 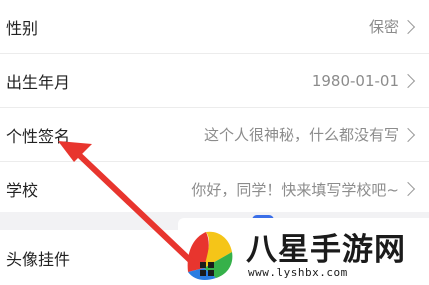 I want to click on row-value: 保密, so click(x=383, y=27).